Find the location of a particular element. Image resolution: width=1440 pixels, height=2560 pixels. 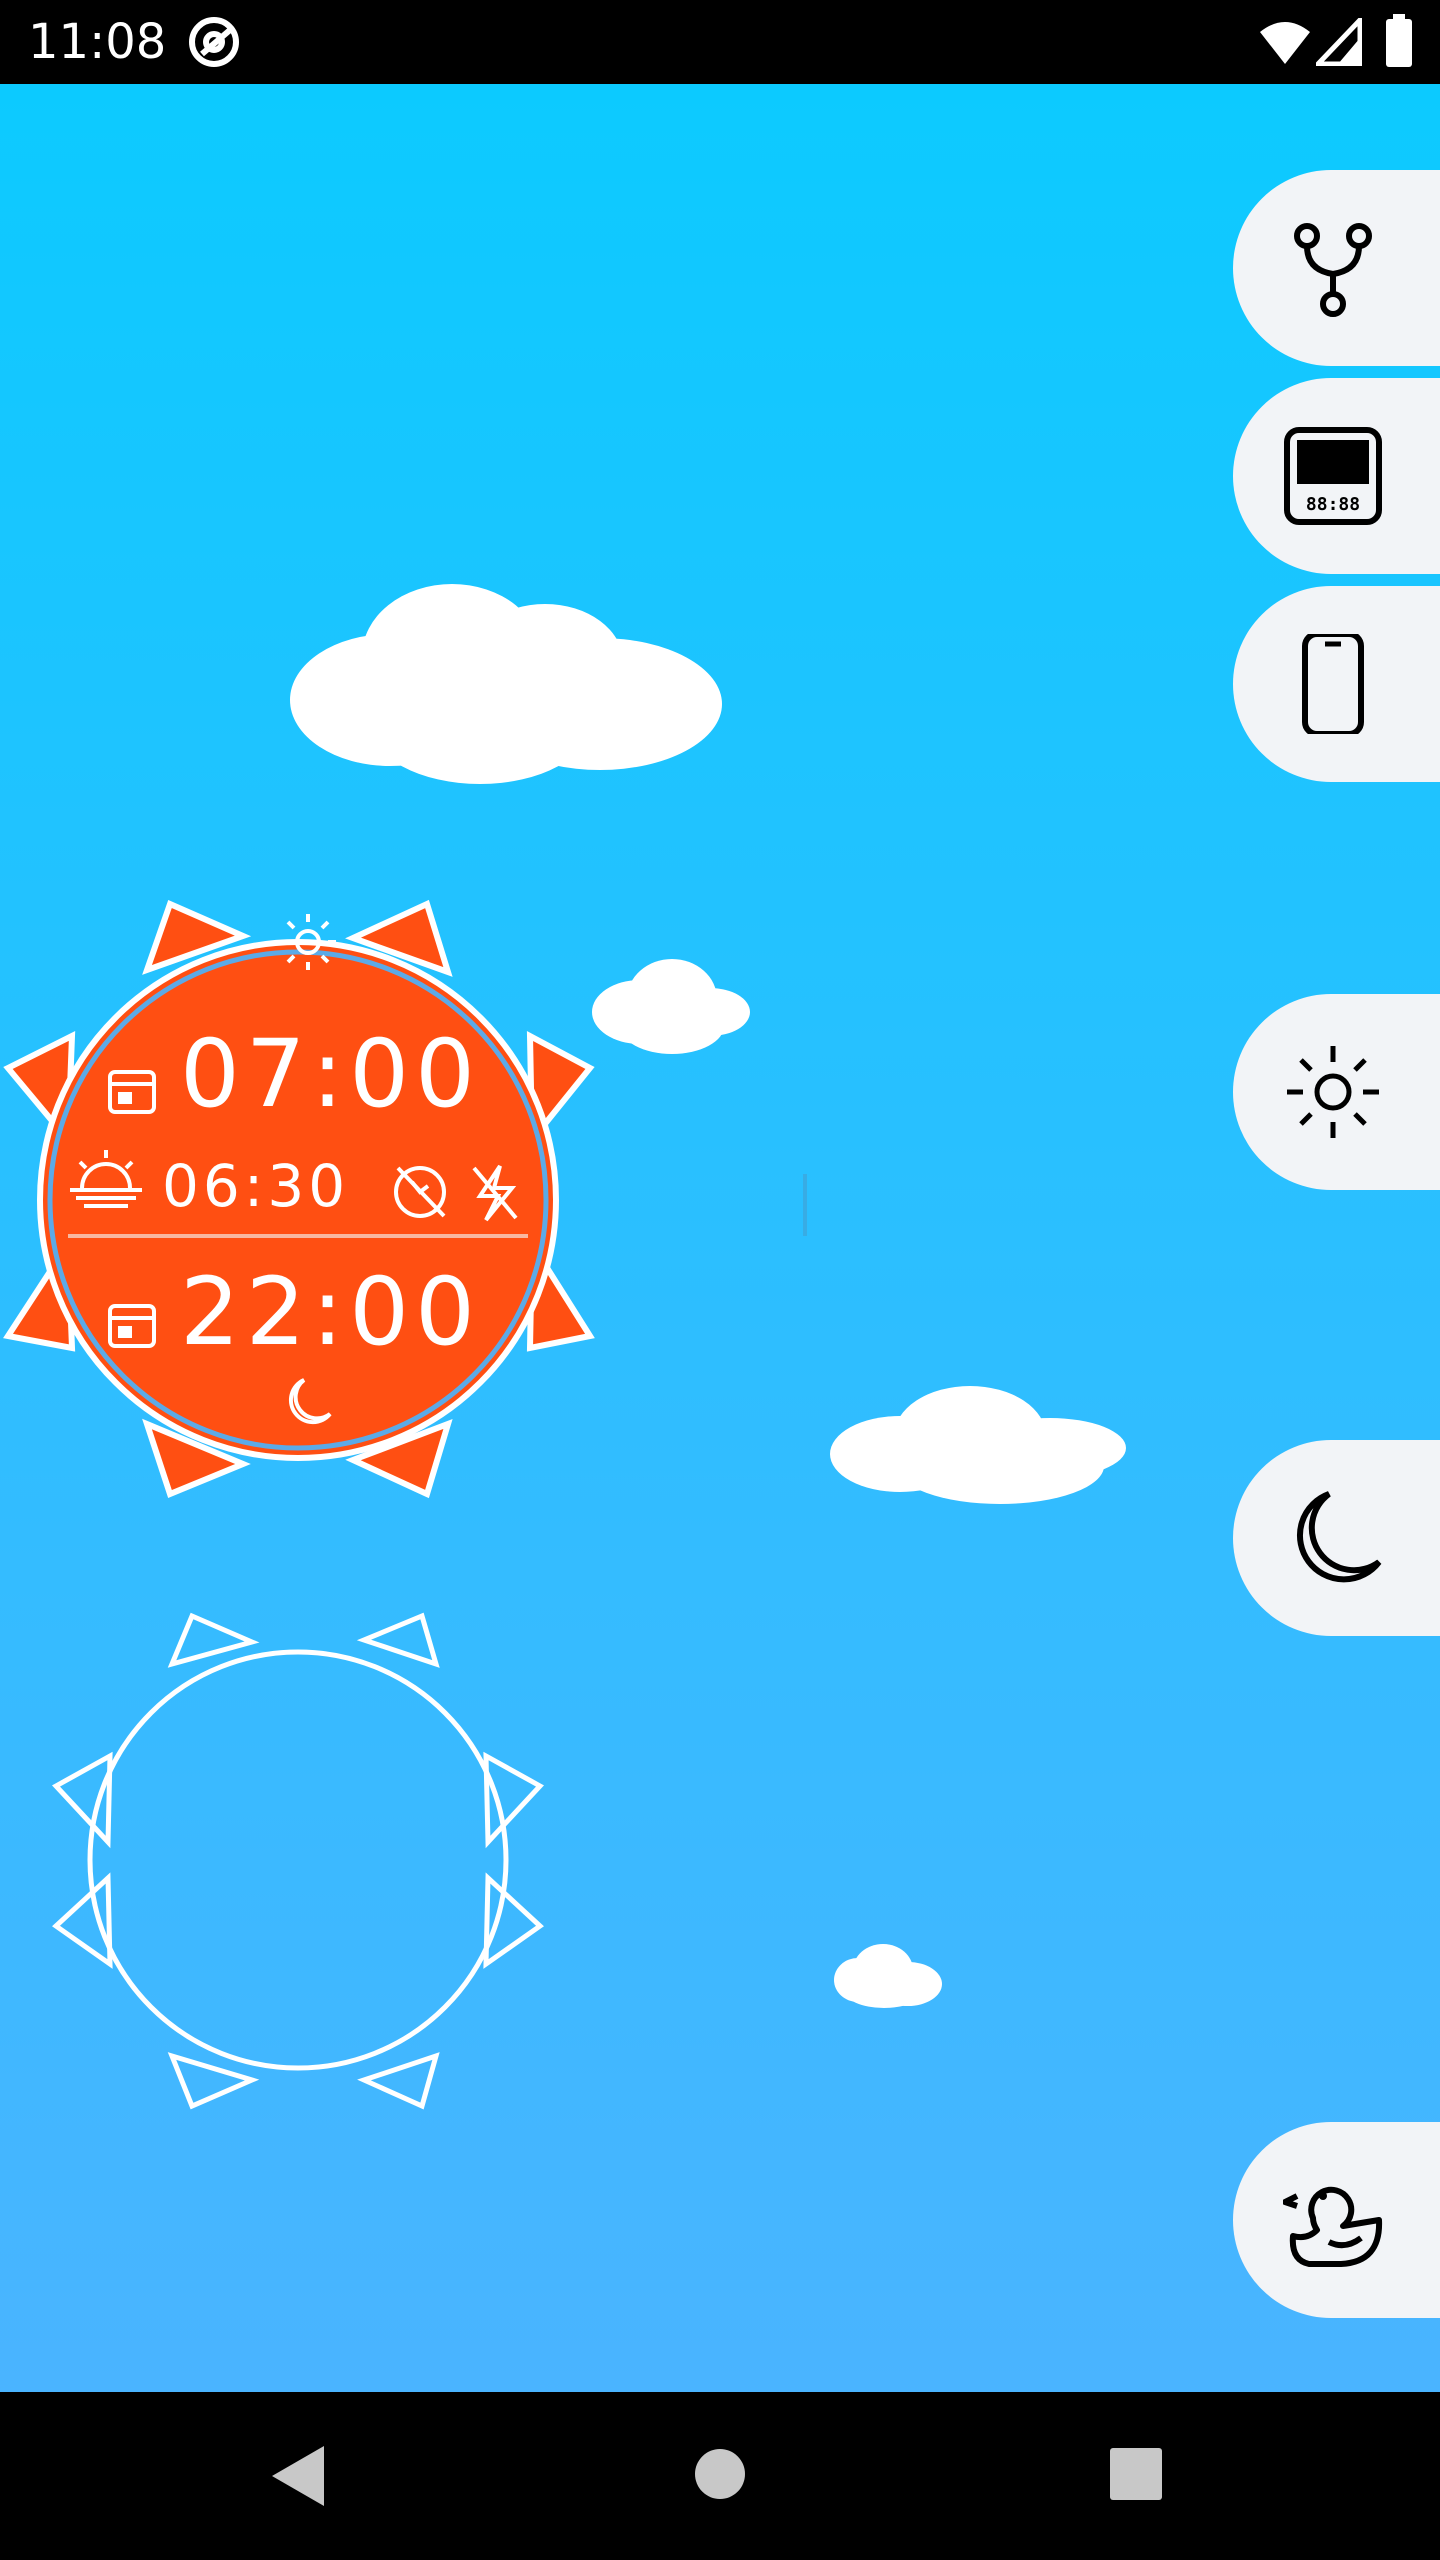

phone-button is located at coordinates (1336, 684).